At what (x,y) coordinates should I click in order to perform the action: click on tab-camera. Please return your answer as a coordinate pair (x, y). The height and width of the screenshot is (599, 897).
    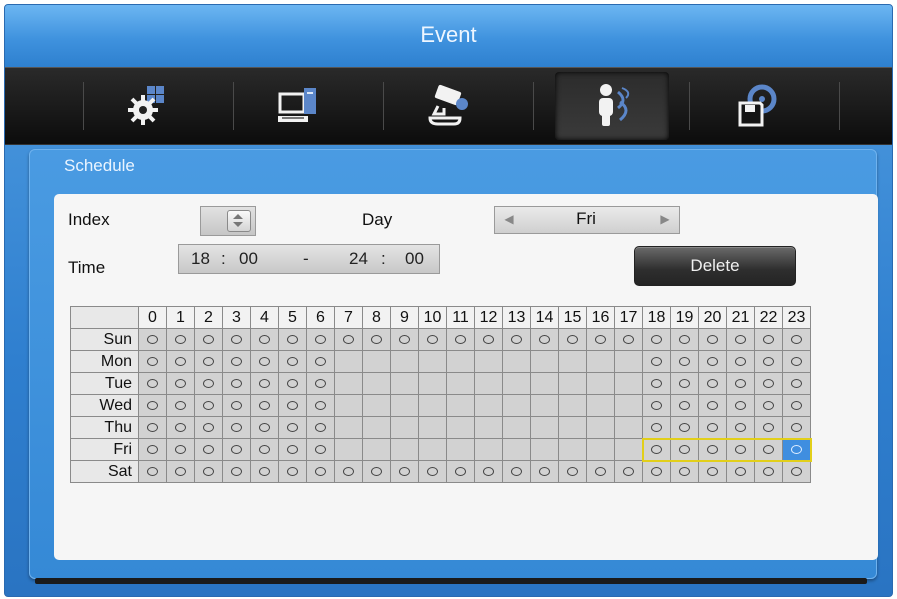
    Looking at the image, I should click on (448, 106).